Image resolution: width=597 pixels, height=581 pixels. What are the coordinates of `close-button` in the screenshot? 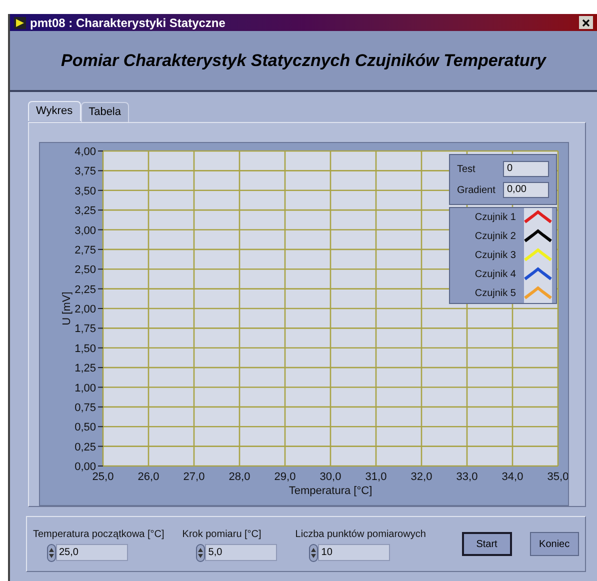 It's located at (586, 22).